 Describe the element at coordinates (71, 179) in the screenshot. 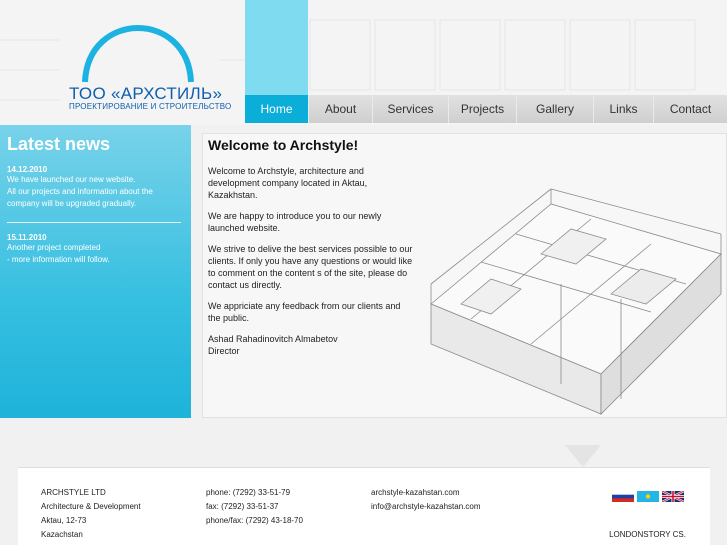

I see `news-text: We have launched our new website.` at that location.